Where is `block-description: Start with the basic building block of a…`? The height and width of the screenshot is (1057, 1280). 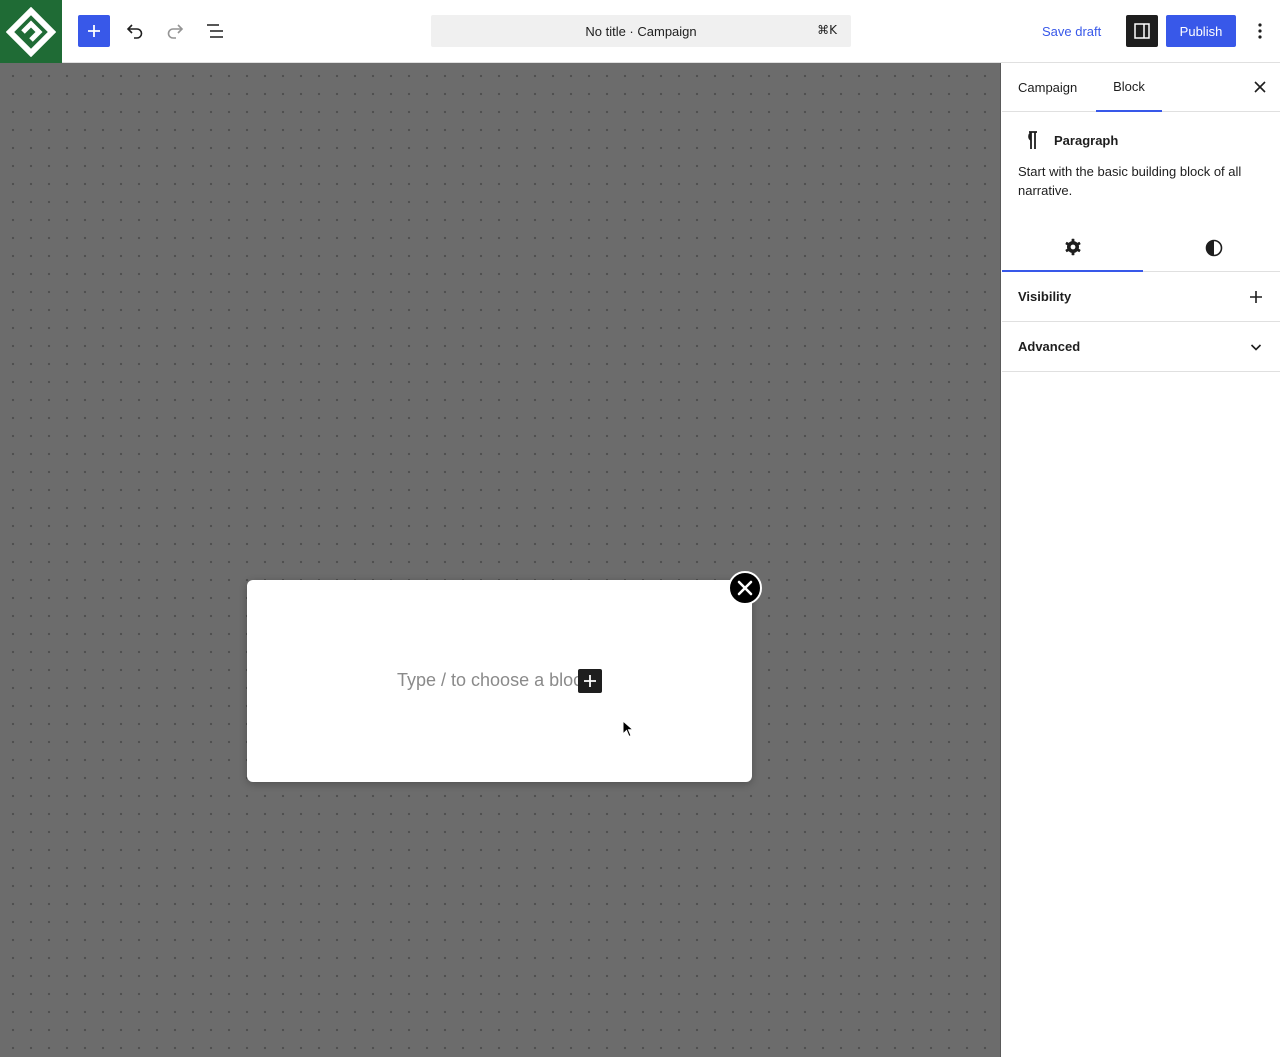 block-description: Start with the basic building block of a… is located at coordinates (1130, 181).